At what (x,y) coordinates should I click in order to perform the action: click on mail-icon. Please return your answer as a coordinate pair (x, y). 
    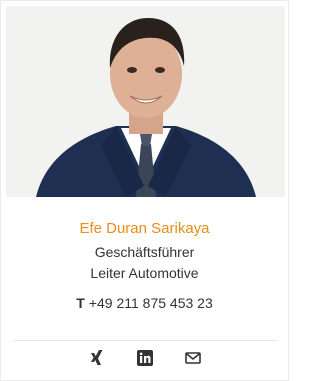
    Looking at the image, I should click on (193, 358).